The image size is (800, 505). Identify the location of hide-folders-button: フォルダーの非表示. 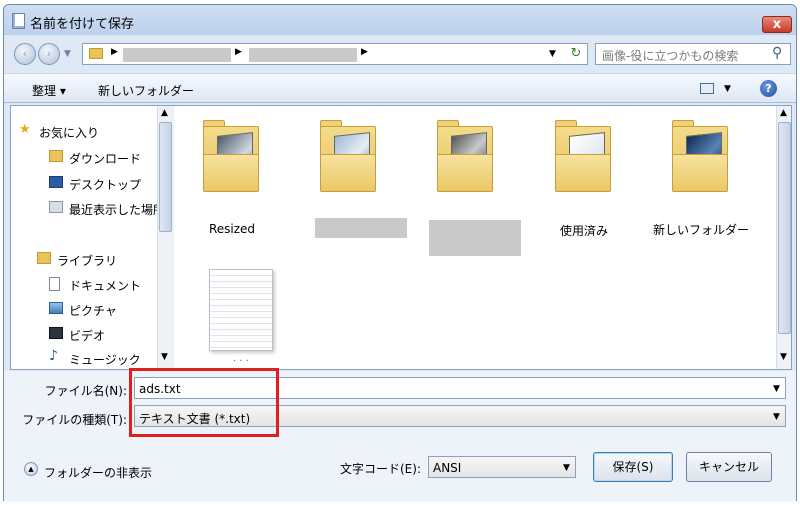
(98, 472).